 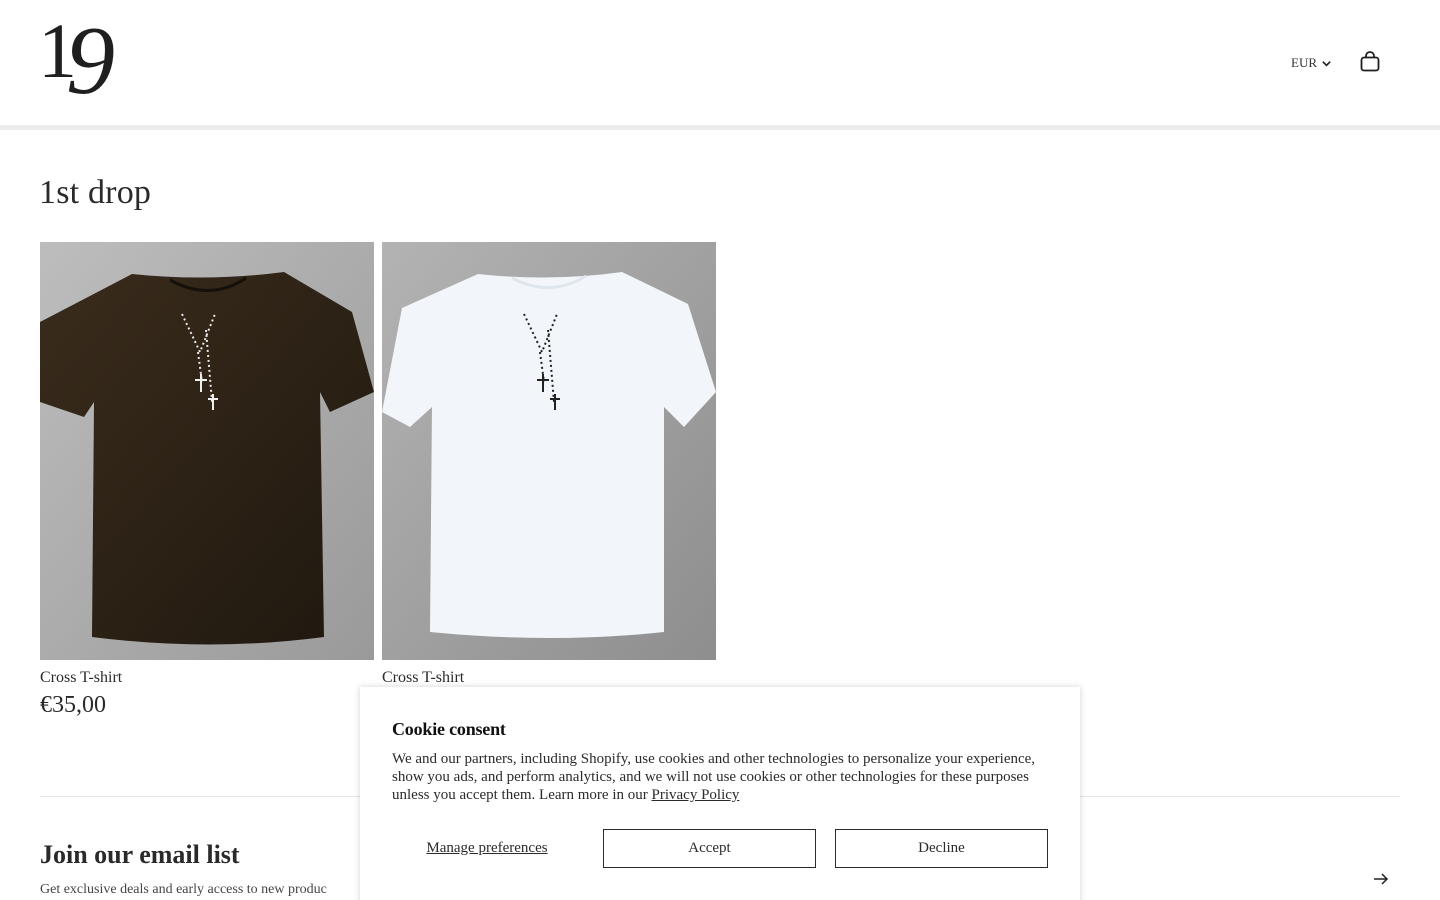 What do you see at coordinates (1381, 879) in the screenshot?
I see `arrow-right-icon` at bounding box center [1381, 879].